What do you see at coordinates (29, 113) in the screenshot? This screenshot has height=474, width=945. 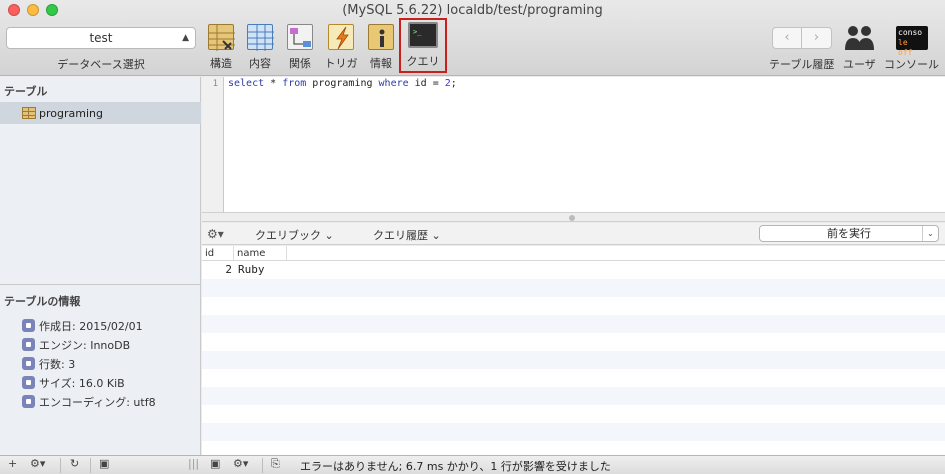 I see `table-icon` at bounding box center [29, 113].